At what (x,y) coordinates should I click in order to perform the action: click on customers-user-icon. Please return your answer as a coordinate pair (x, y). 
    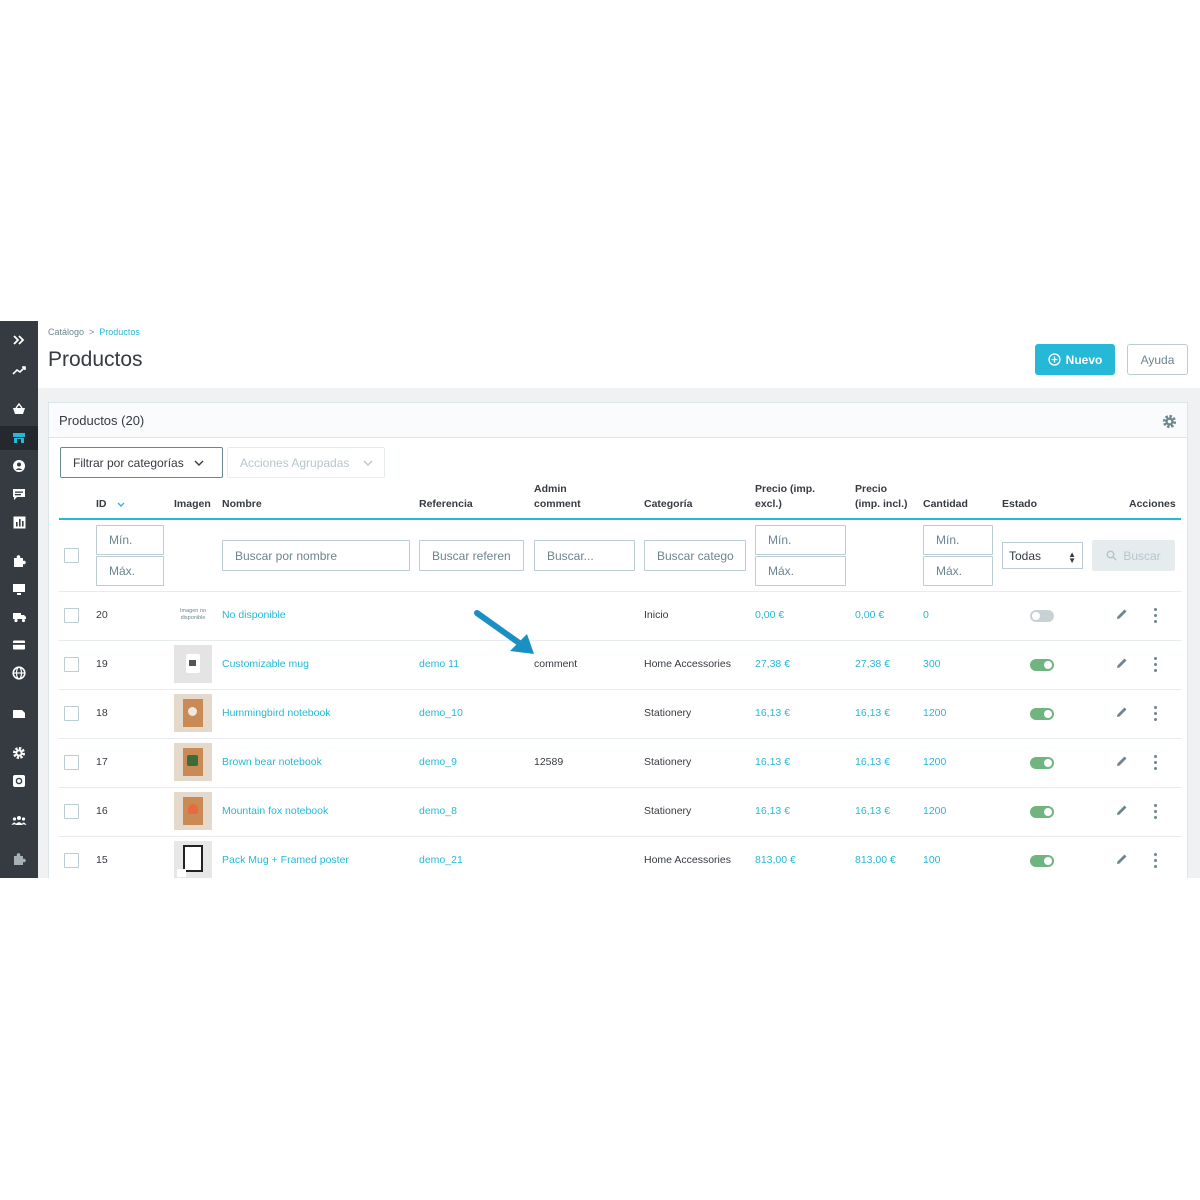
    Looking at the image, I should click on (19, 466).